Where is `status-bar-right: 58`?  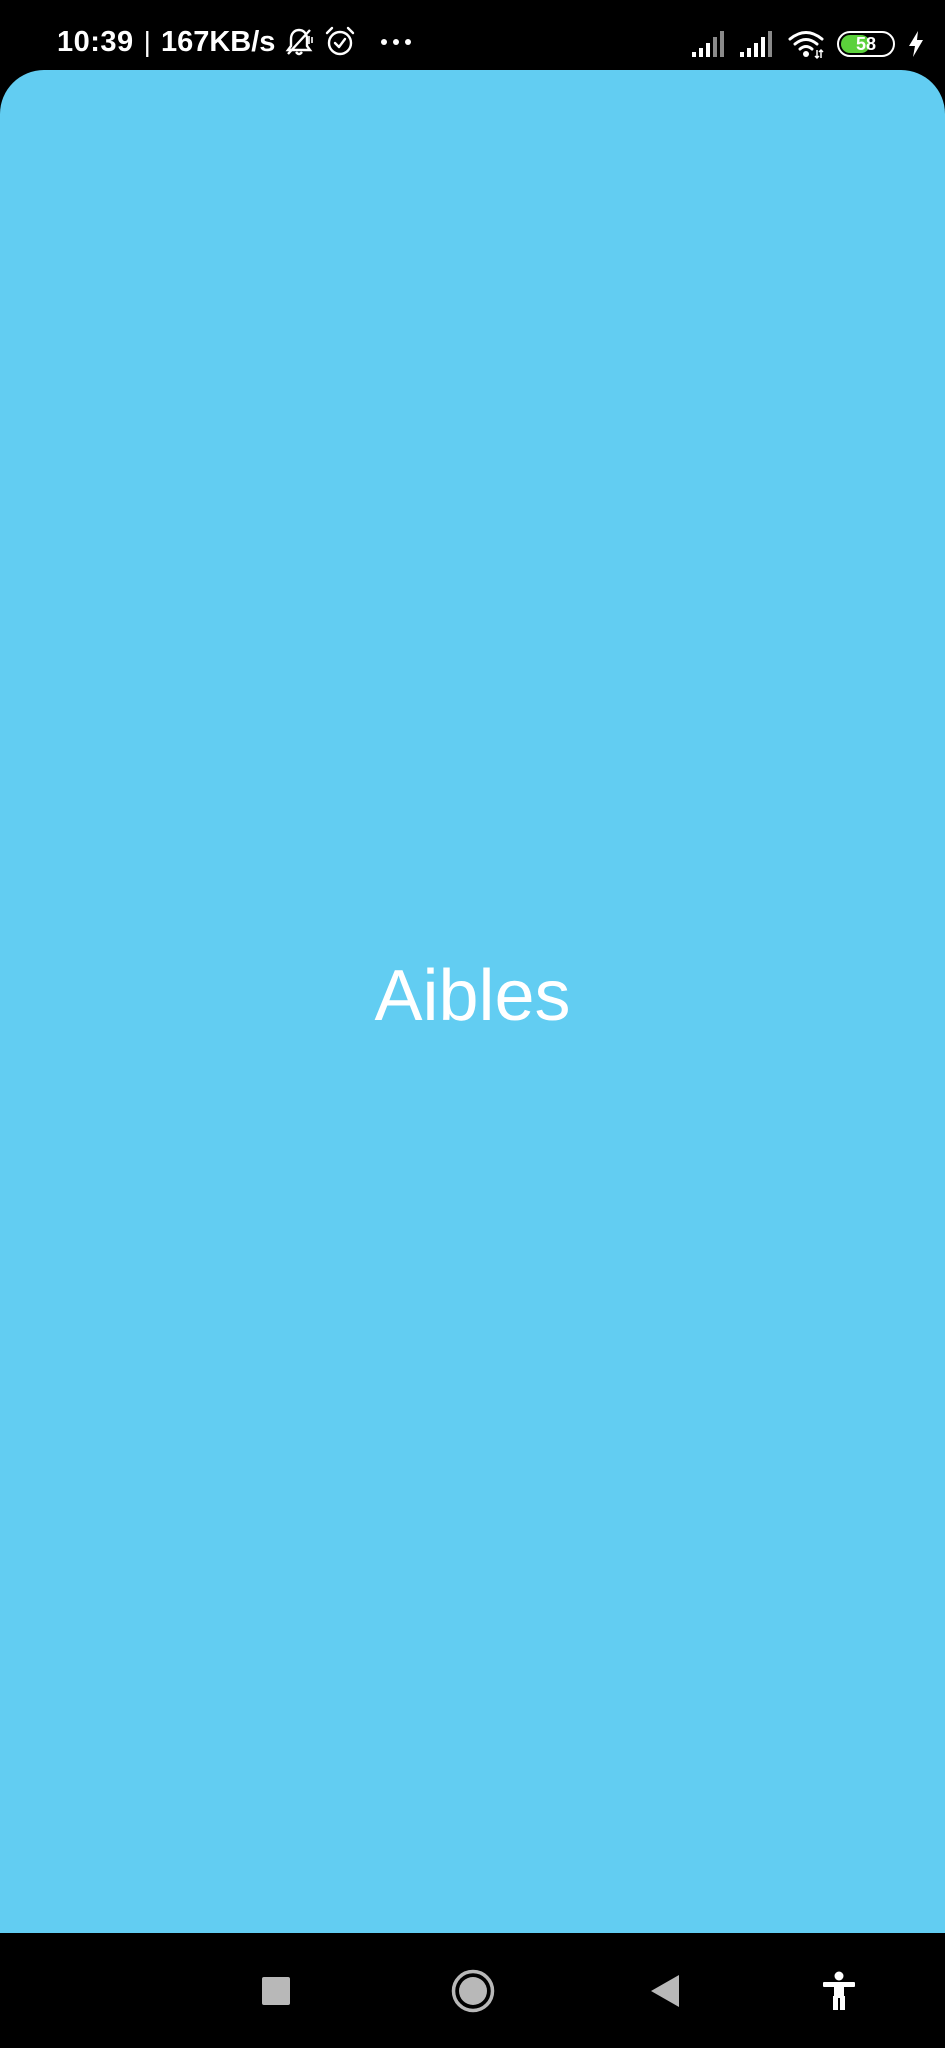 status-bar-right: 58 is located at coordinates (808, 44).